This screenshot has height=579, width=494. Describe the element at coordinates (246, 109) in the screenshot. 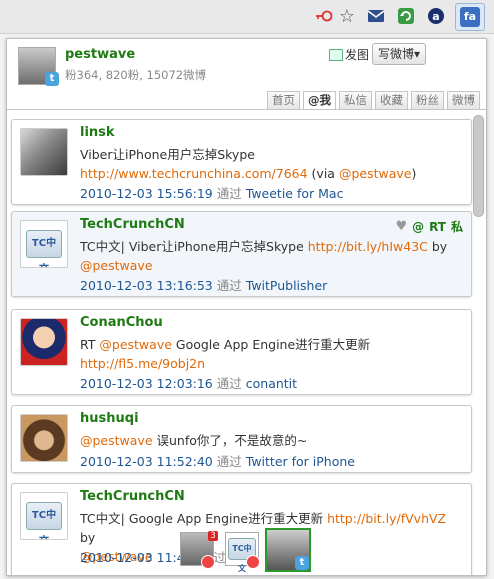

I see `tab-divider` at that location.